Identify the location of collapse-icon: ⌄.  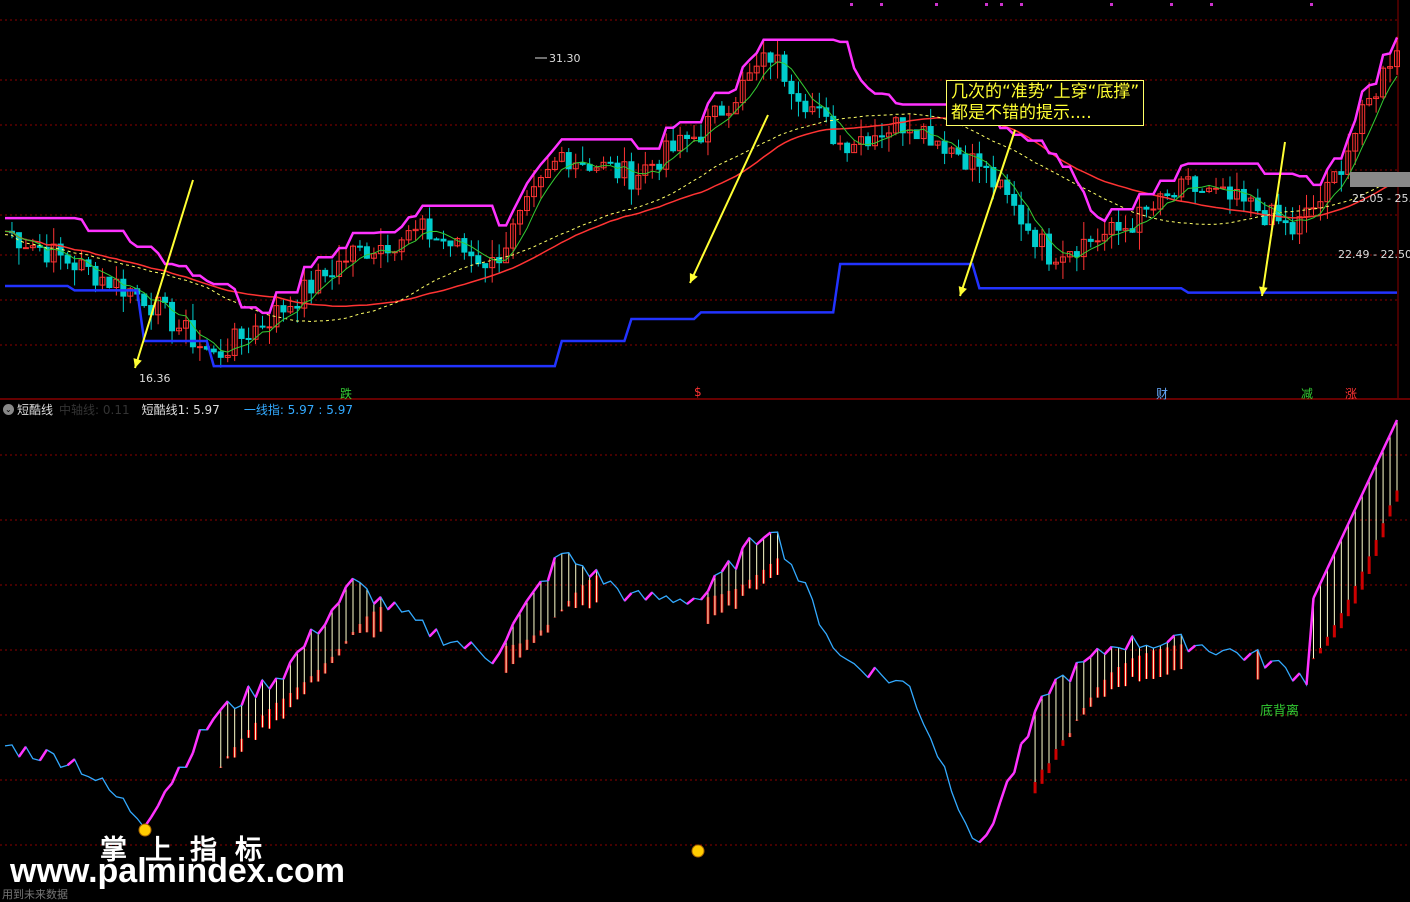
(8, 409).